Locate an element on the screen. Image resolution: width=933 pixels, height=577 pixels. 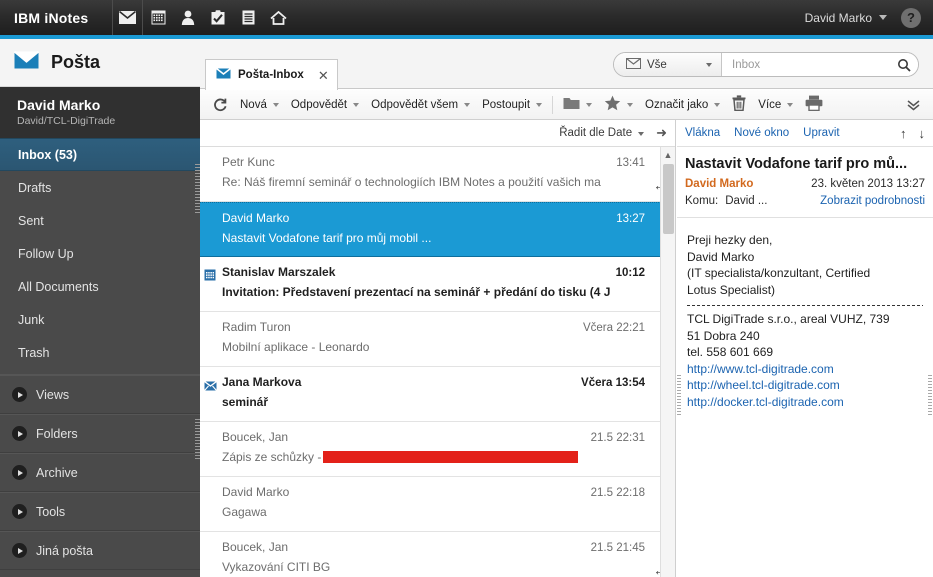
more-button-label: Více is located at coordinates (770, 104).